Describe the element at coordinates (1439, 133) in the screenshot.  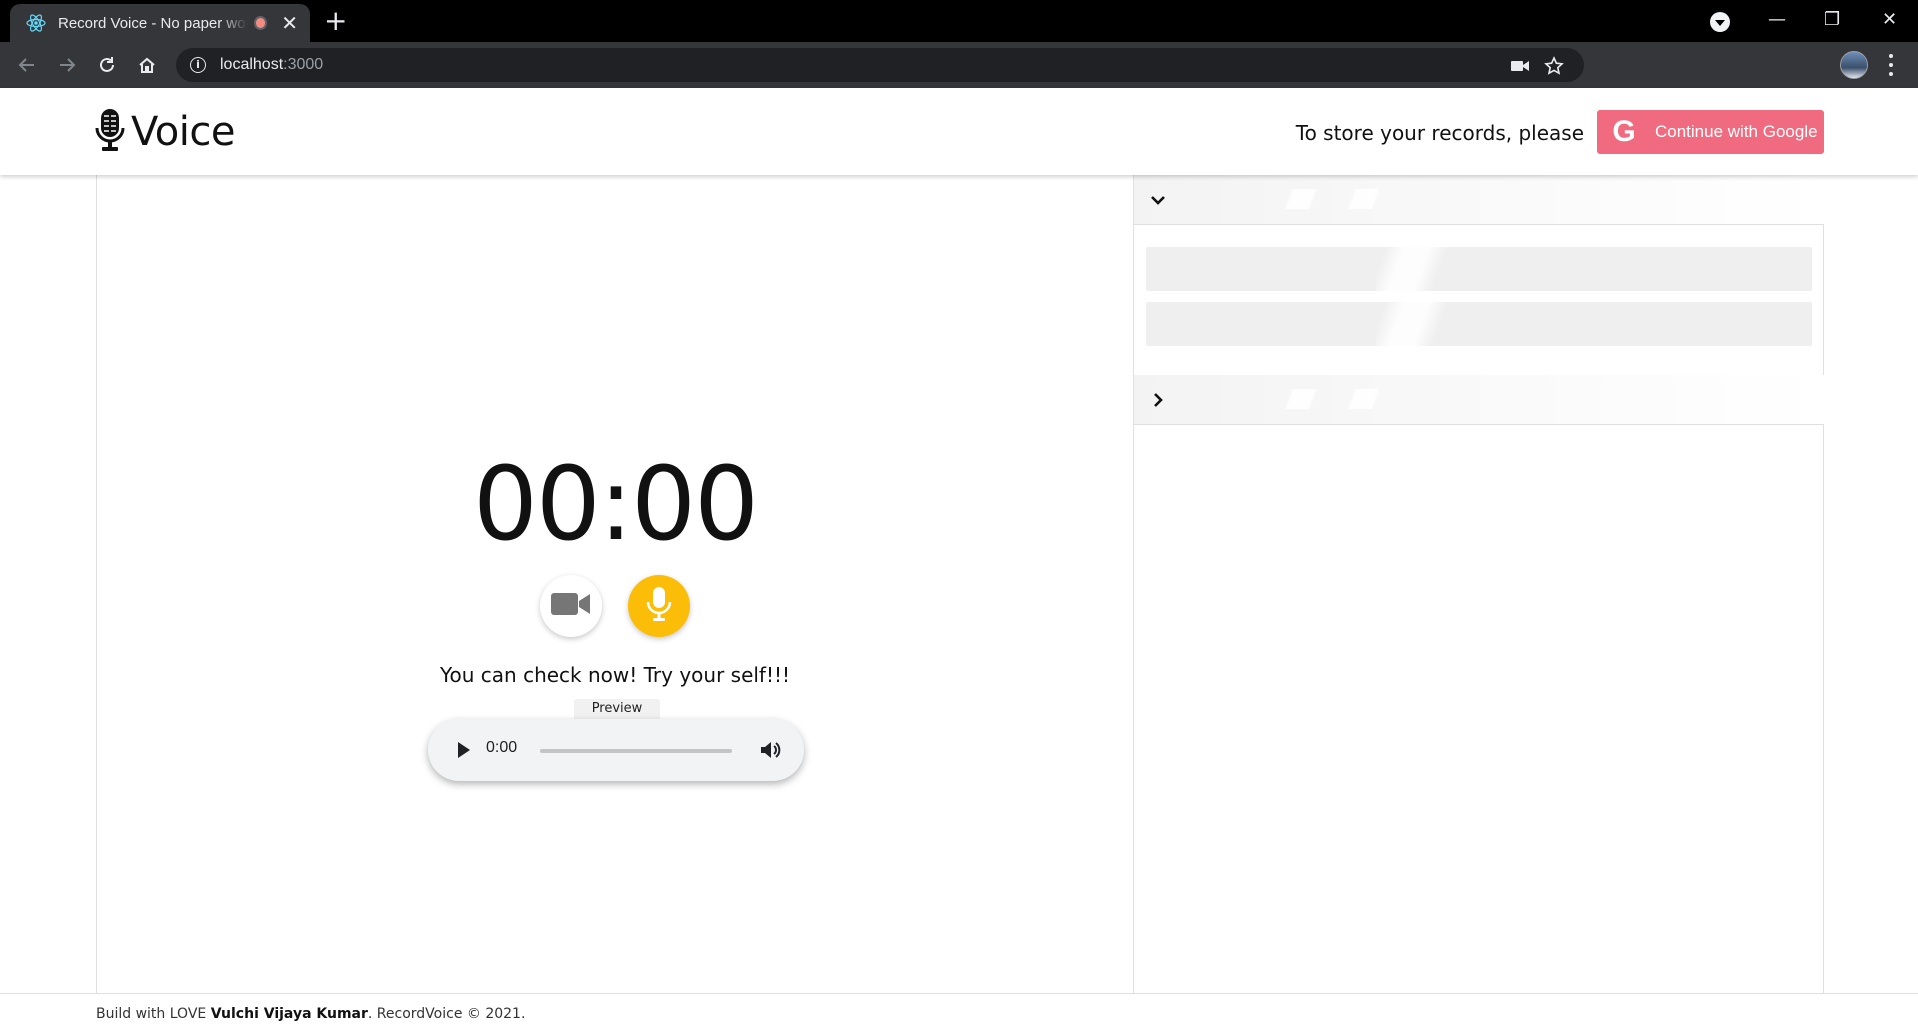
I see `store-records-prompt: To store your records, please` at that location.